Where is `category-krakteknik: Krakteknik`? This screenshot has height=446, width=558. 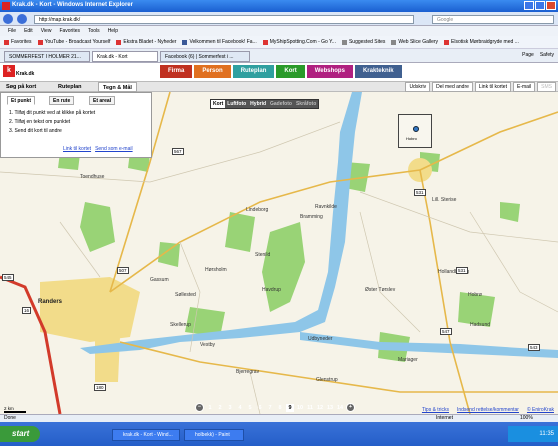
category-krakteknik: Krakteknik is located at coordinates (378, 71).